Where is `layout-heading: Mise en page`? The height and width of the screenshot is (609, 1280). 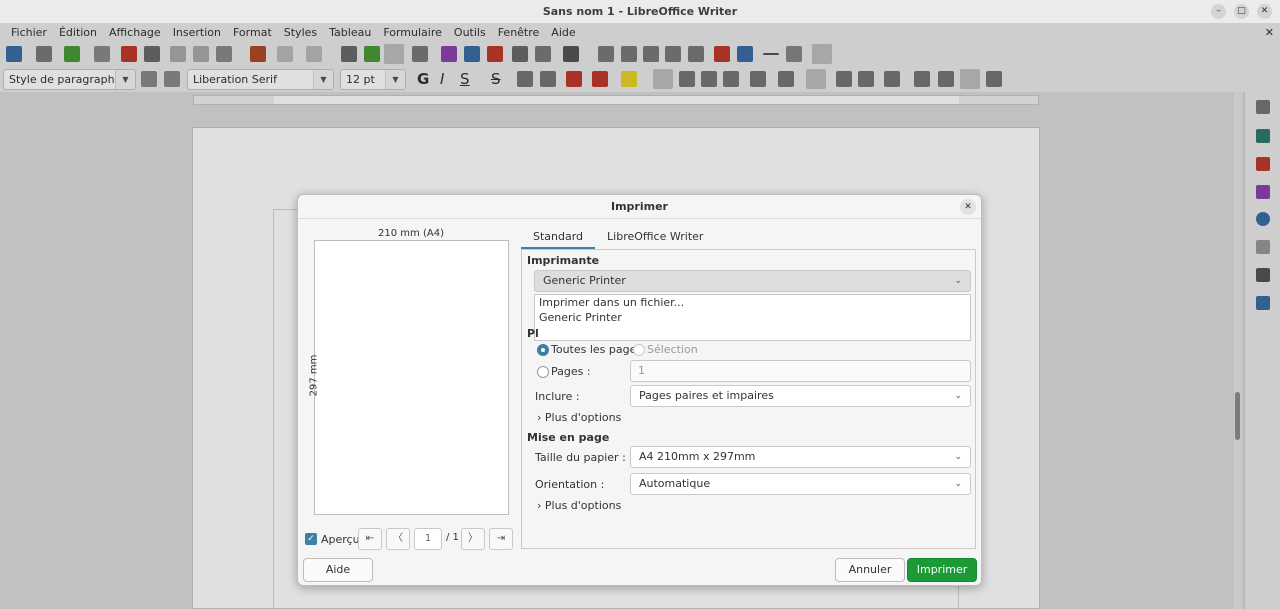
layout-heading: Mise en page is located at coordinates (568, 437).